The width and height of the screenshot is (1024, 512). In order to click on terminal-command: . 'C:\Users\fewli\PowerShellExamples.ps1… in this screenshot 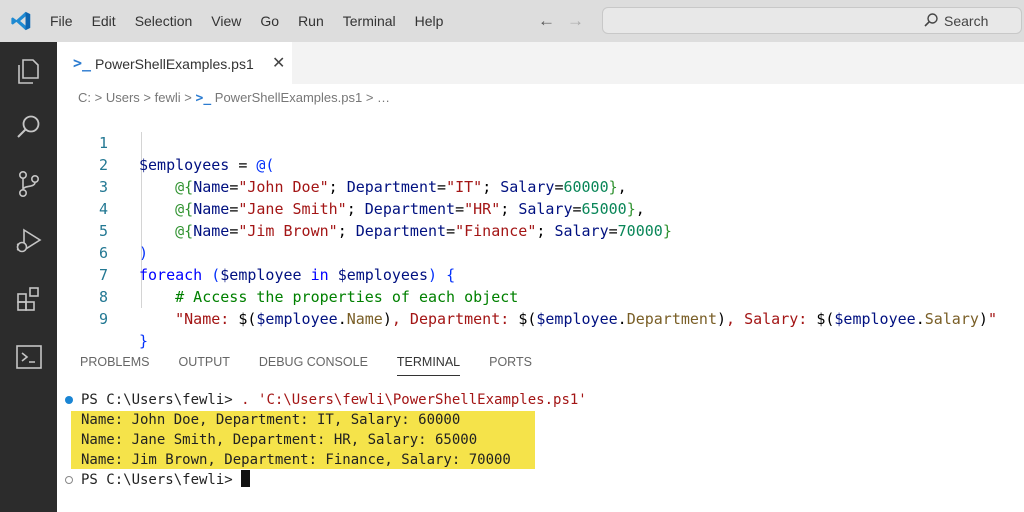, I will do `click(414, 400)`.